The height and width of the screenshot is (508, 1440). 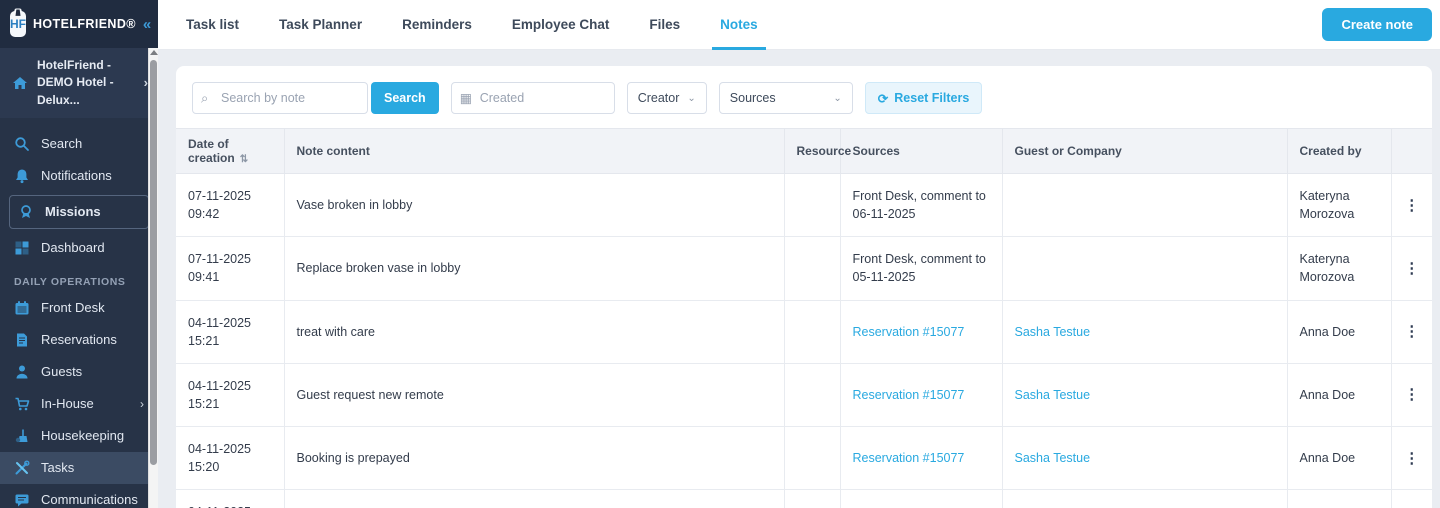 I want to click on sidebar-item-notifications: Notifications, so click(x=79, y=176).